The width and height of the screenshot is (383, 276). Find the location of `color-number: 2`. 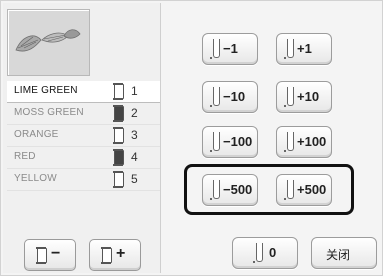

color-number: 2 is located at coordinates (134, 113).